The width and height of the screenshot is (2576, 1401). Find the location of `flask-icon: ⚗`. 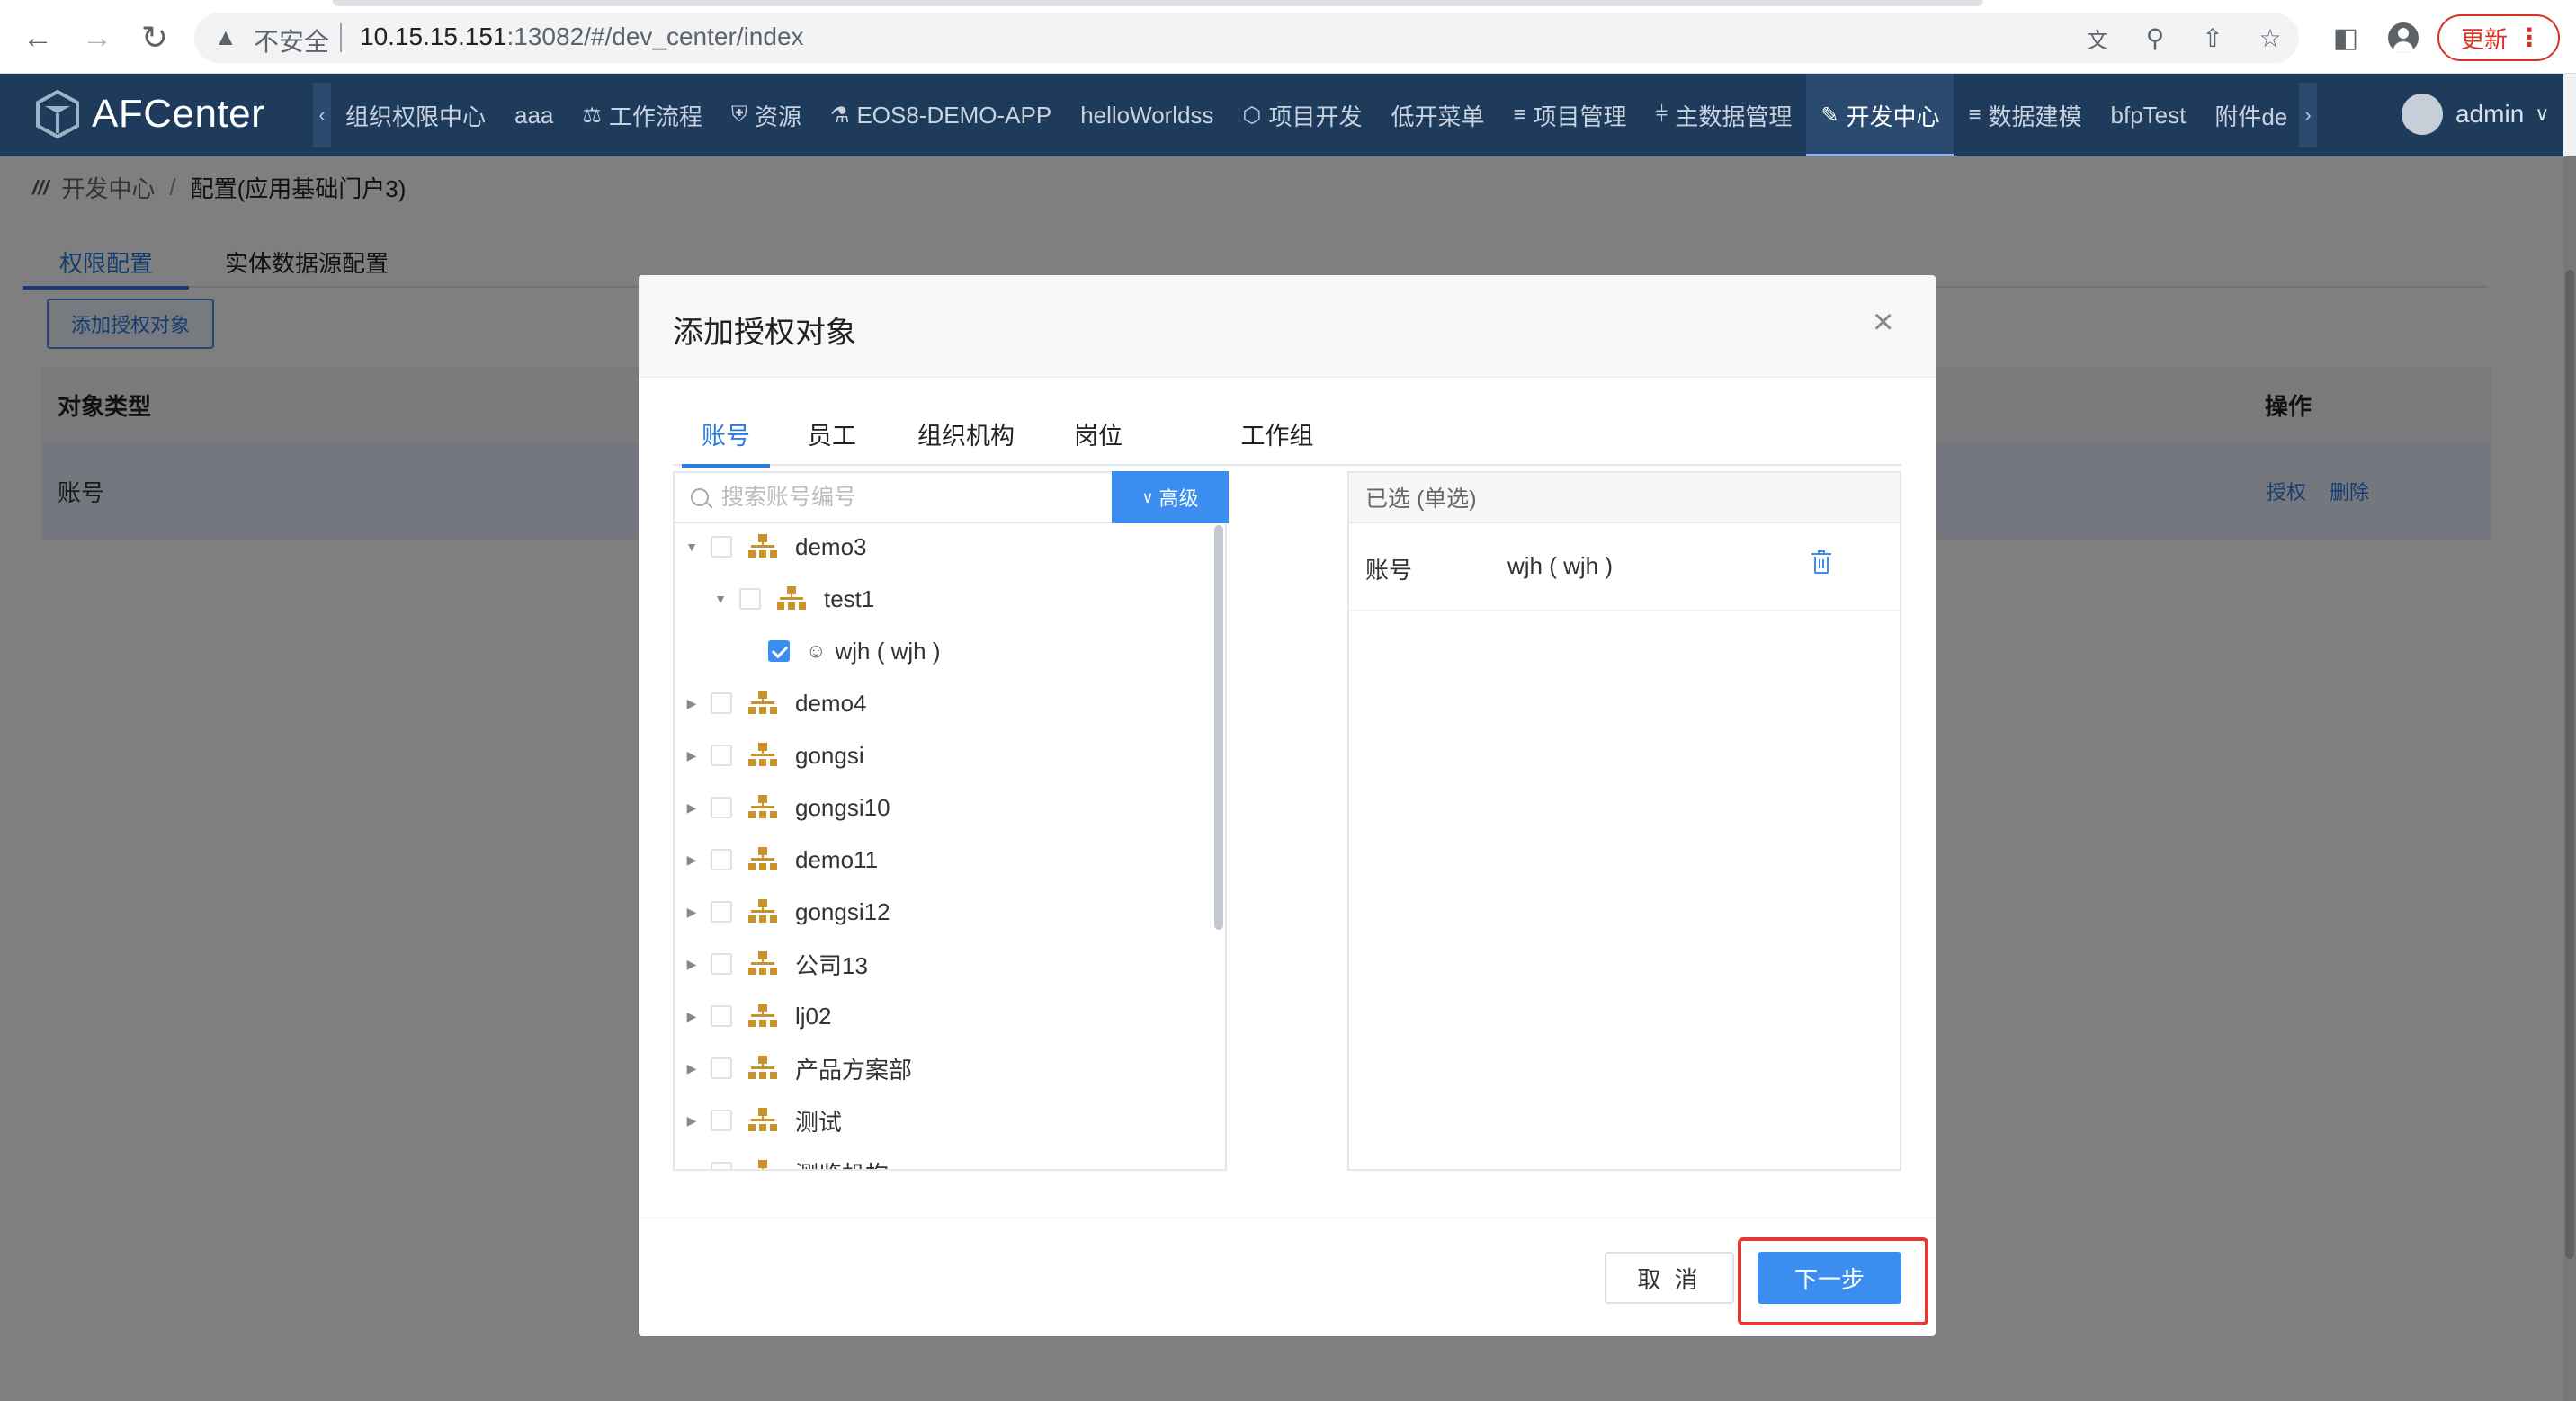

flask-icon: ⚗ is located at coordinates (839, 116).